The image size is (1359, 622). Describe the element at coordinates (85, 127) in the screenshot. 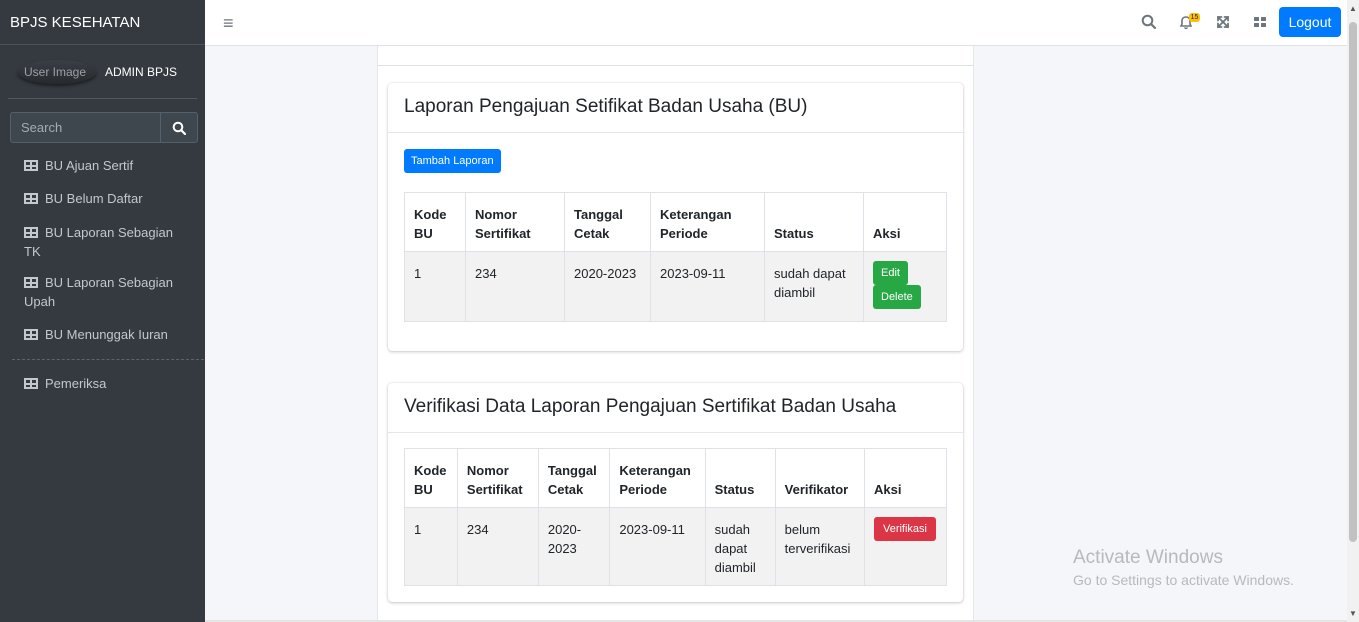

I see `search-input` at that location.